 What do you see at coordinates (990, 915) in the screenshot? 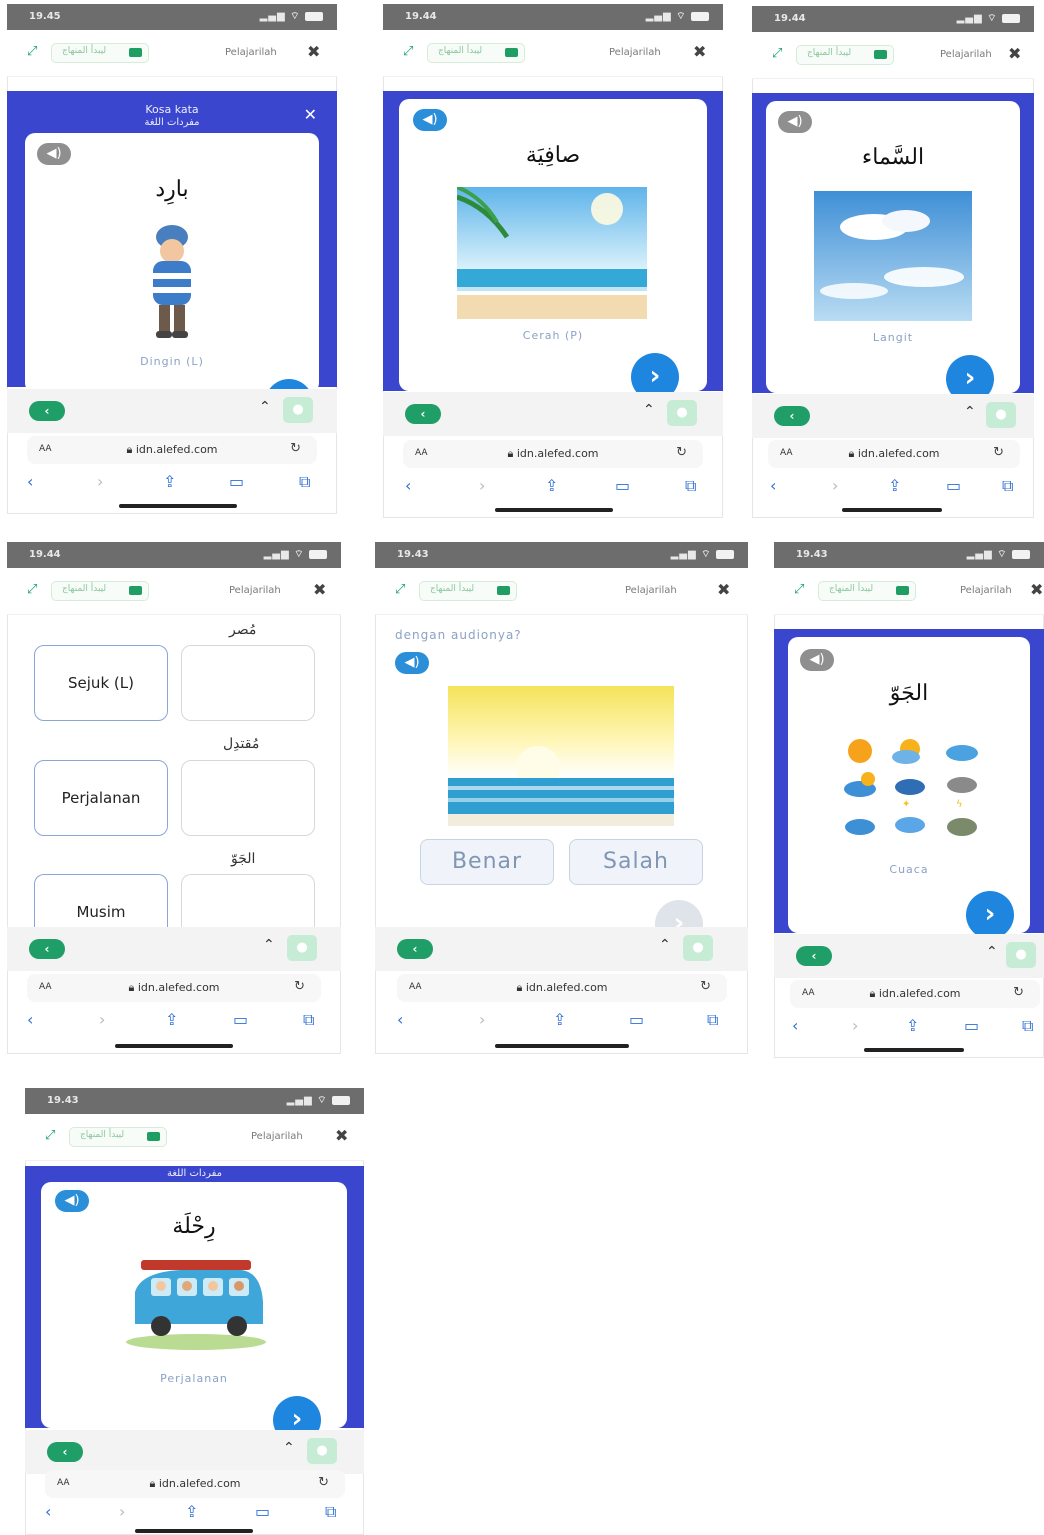
I see `next-button: ›` at bounding box center [990, 915].